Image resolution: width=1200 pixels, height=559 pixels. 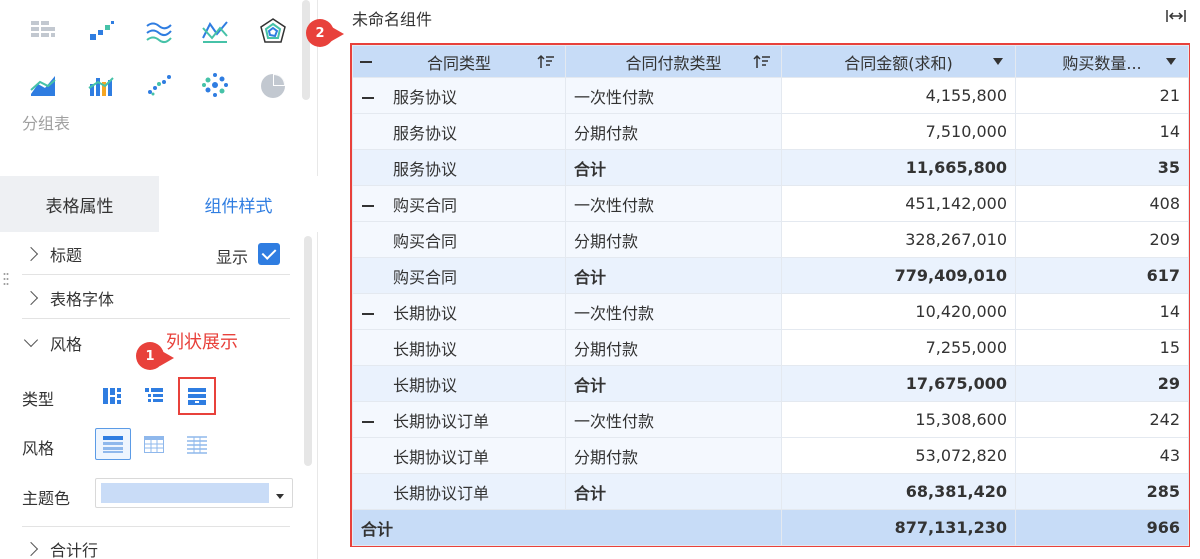 I want to click on cell-contract-type: 长期协议, so click(x=459, y=347).